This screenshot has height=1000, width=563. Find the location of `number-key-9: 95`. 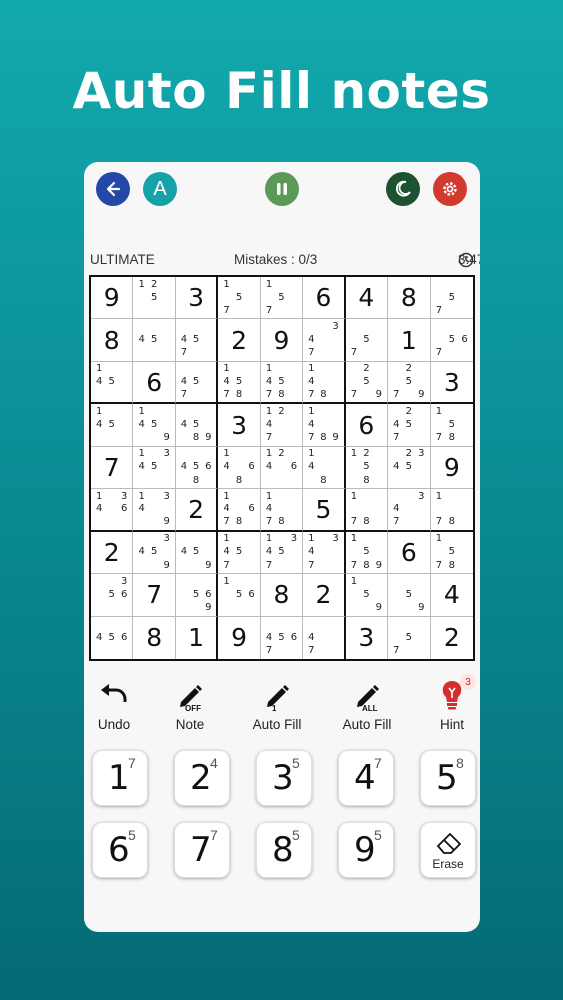

number-key-9: 95 is located at coordinates (366, 850).